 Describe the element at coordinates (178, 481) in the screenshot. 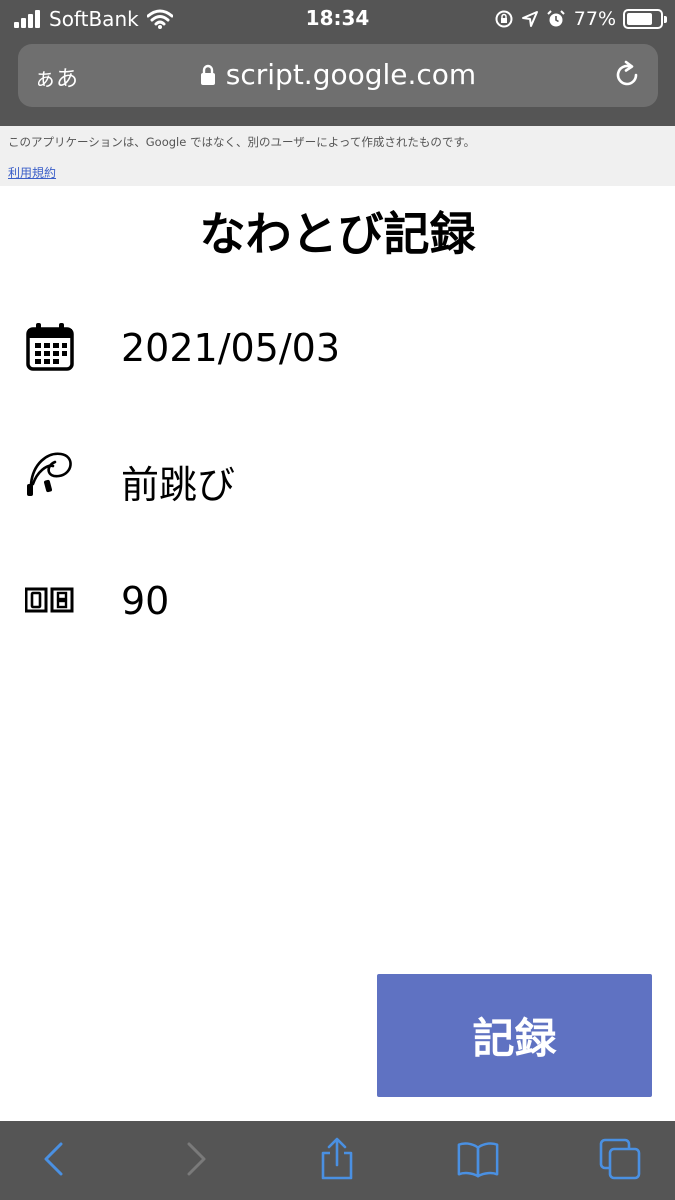

I see `jump-type-value: 前跳び` at that location.